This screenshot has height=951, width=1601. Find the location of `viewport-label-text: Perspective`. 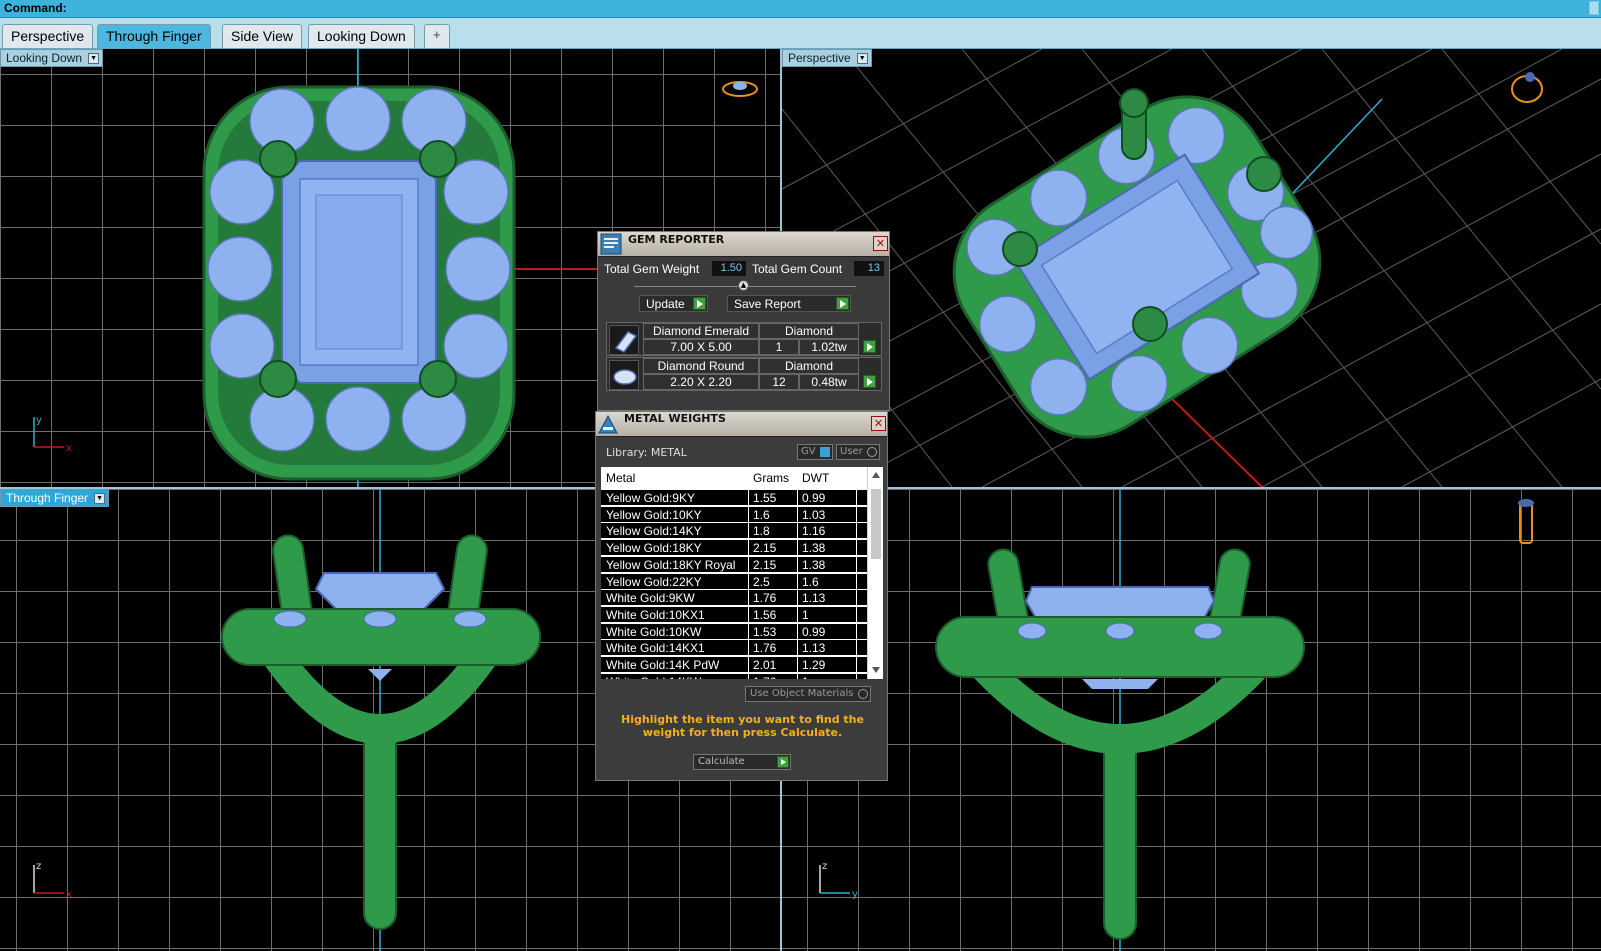

viewport-label-text: Perspective is located at coordinates (819, 58).